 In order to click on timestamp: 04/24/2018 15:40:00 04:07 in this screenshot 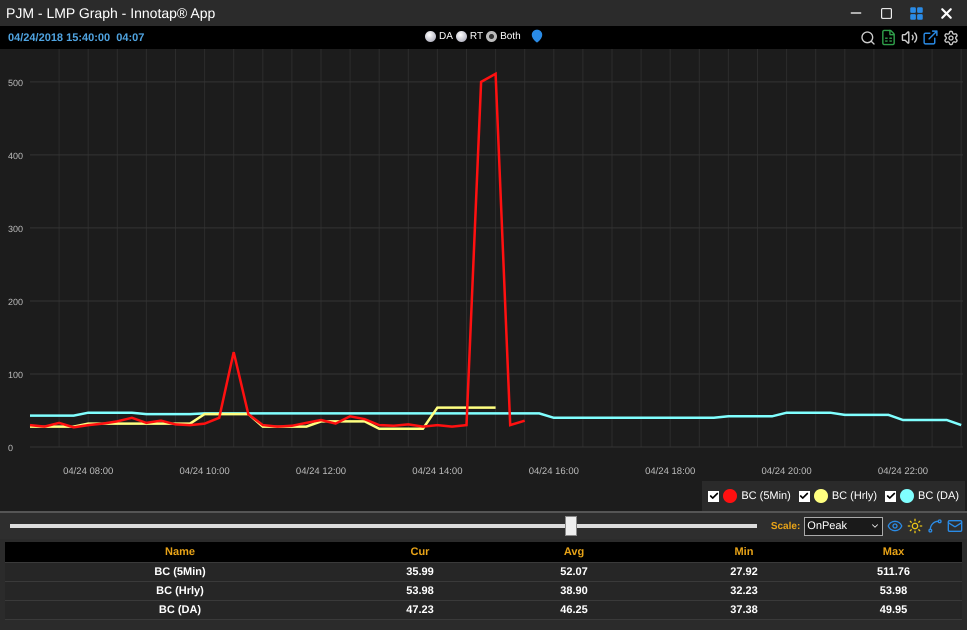, I will do `click(76, 38)`.